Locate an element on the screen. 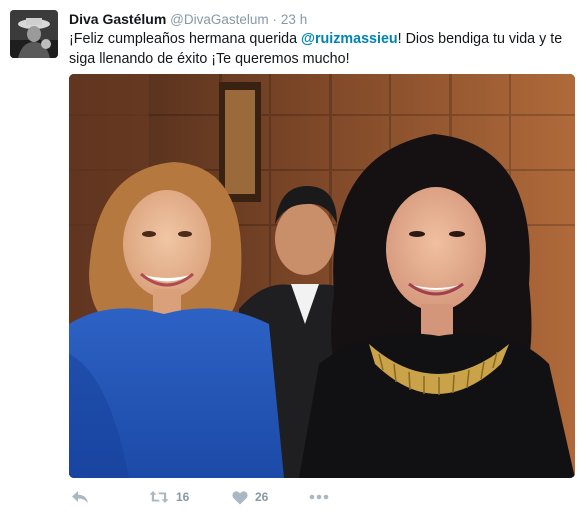 The image size is (587, 520). avatar is located at coordinates (34, 34).